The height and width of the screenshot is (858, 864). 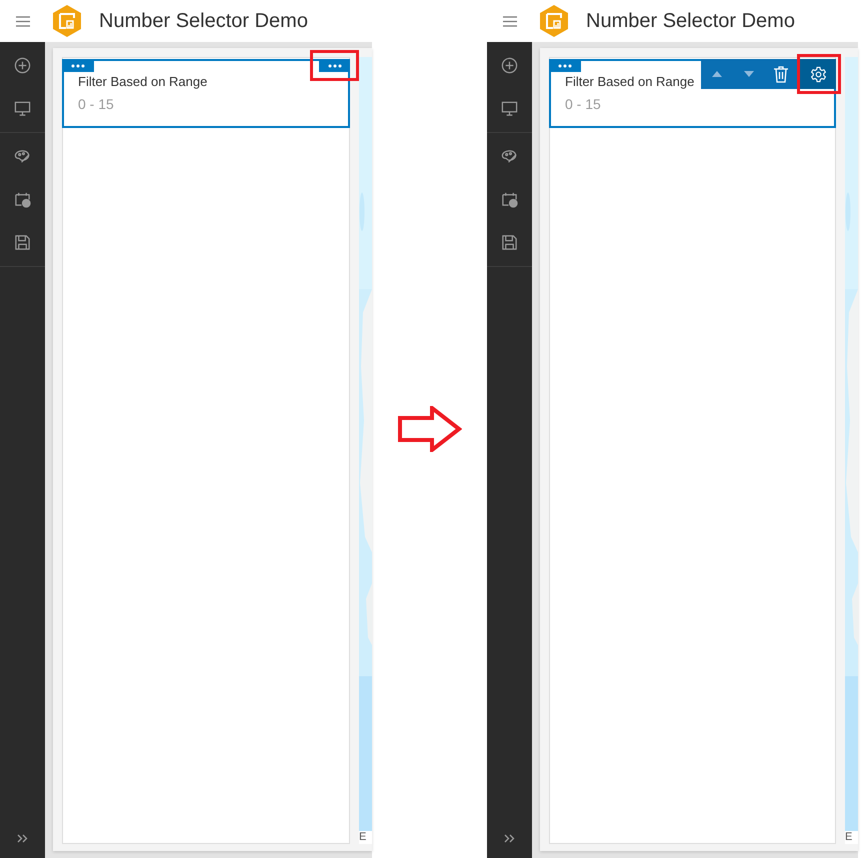 I want to click on trash-icon, so click(x=781, y=74).